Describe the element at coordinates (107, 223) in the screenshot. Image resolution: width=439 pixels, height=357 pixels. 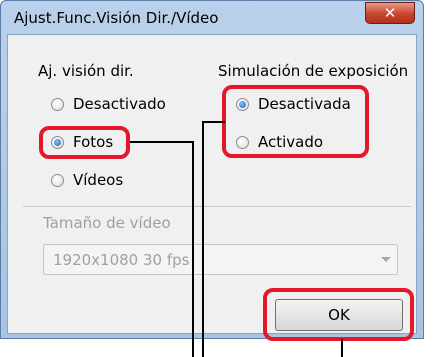
I see `movie-size-label: Tamaño de vídeo` at that location.